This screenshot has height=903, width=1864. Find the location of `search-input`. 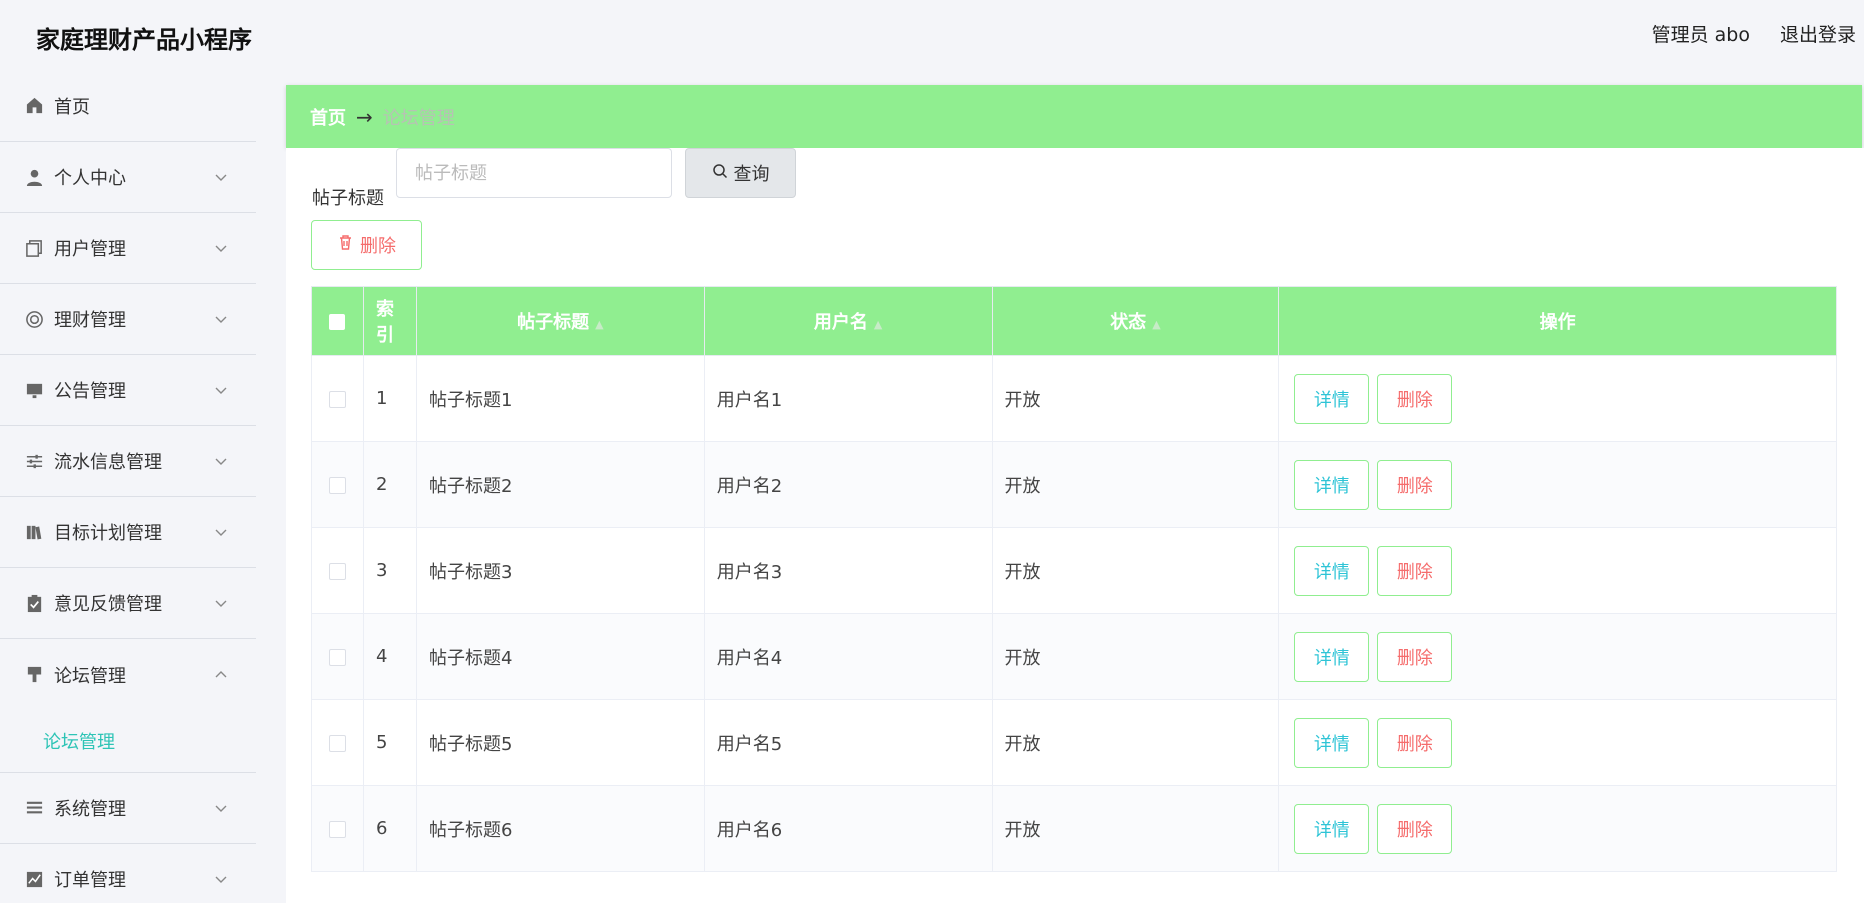

search-input is located at coordinates (534, 173).